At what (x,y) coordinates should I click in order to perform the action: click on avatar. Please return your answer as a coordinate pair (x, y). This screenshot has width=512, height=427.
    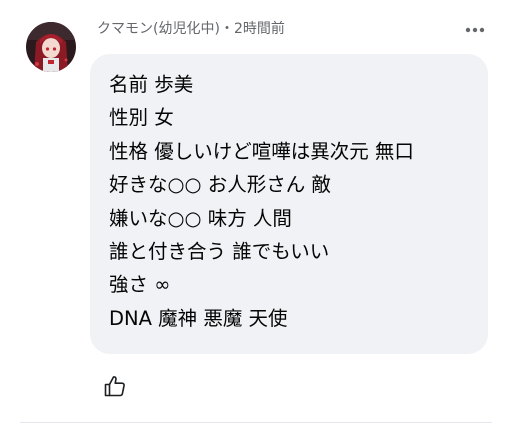
    Looking at the image, I should click on (51, 47).